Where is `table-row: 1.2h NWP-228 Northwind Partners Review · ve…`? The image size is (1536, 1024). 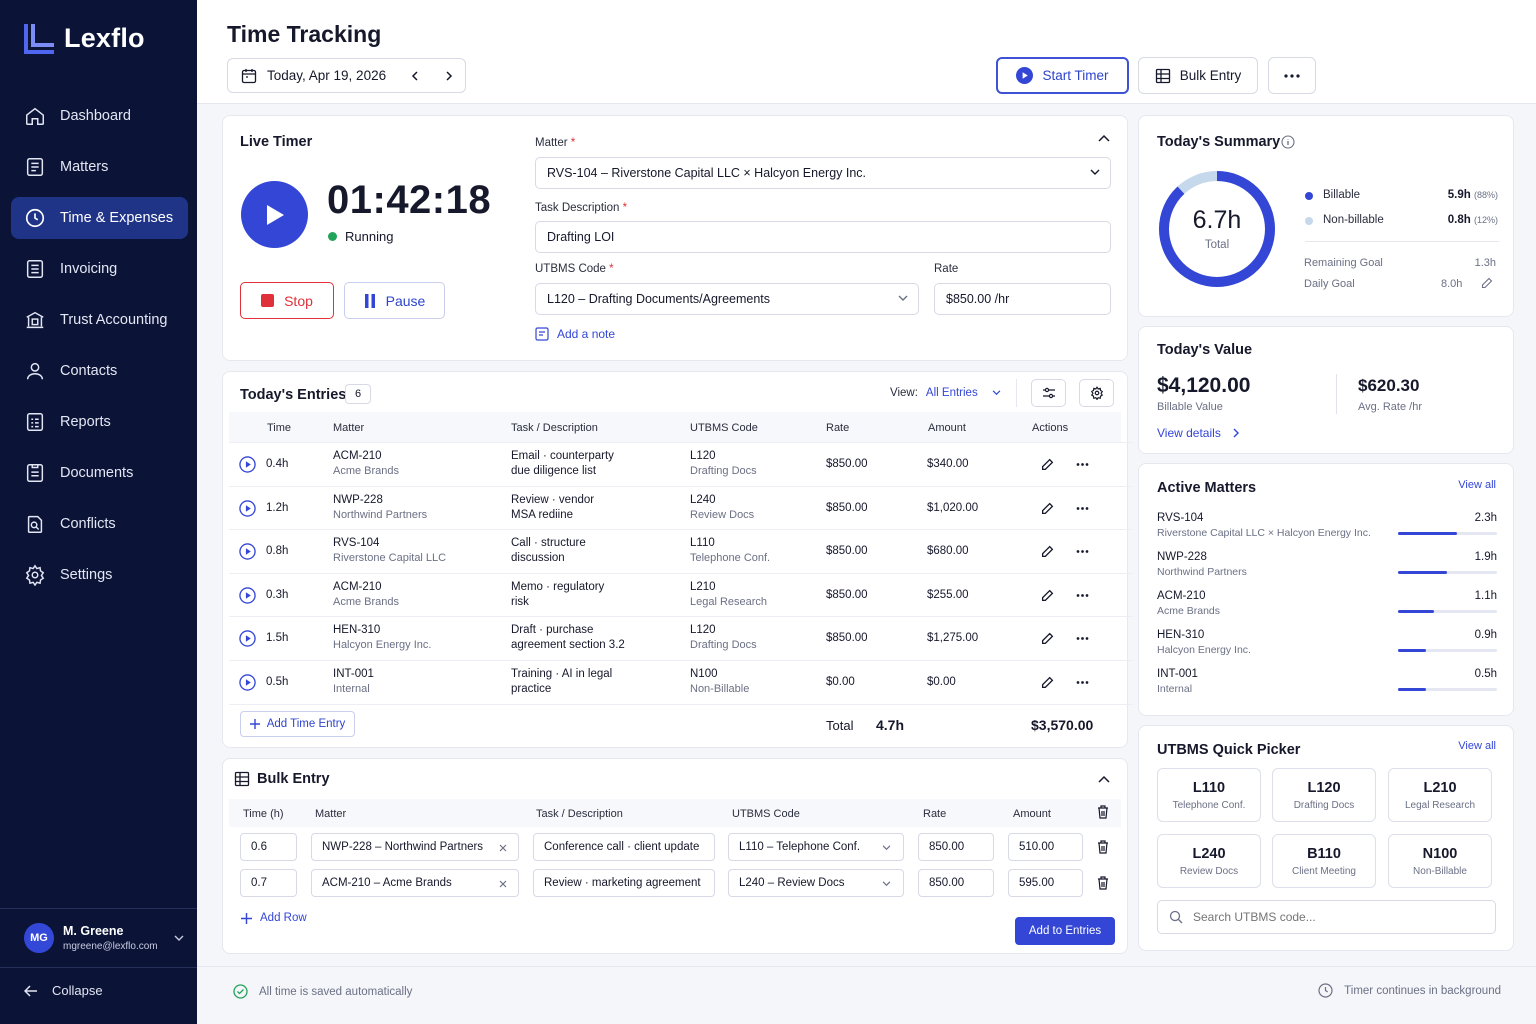
table-row: 1.2h NWP-228 Northwind Partners Review · ve… is located at coordinates (681, 507).